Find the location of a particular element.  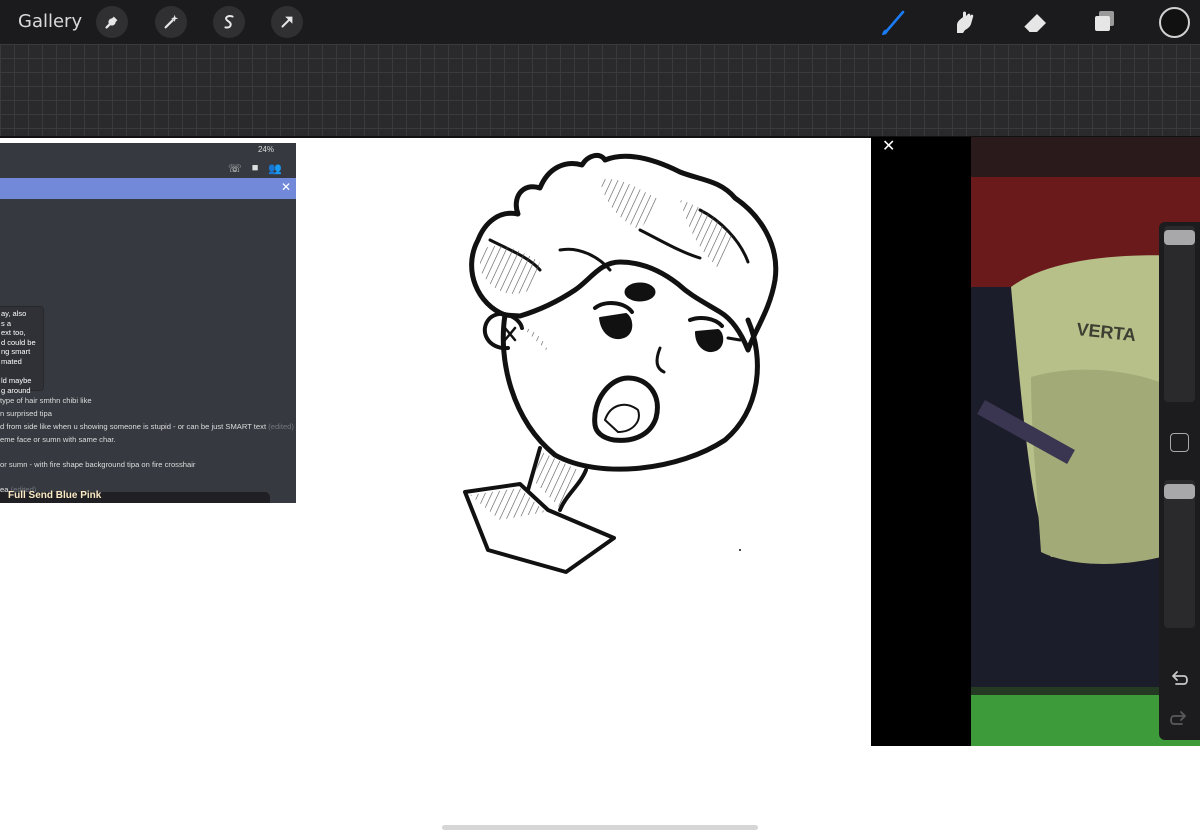

chat-message: type of hair smthn chibi like is located at coordinates (46, 400).